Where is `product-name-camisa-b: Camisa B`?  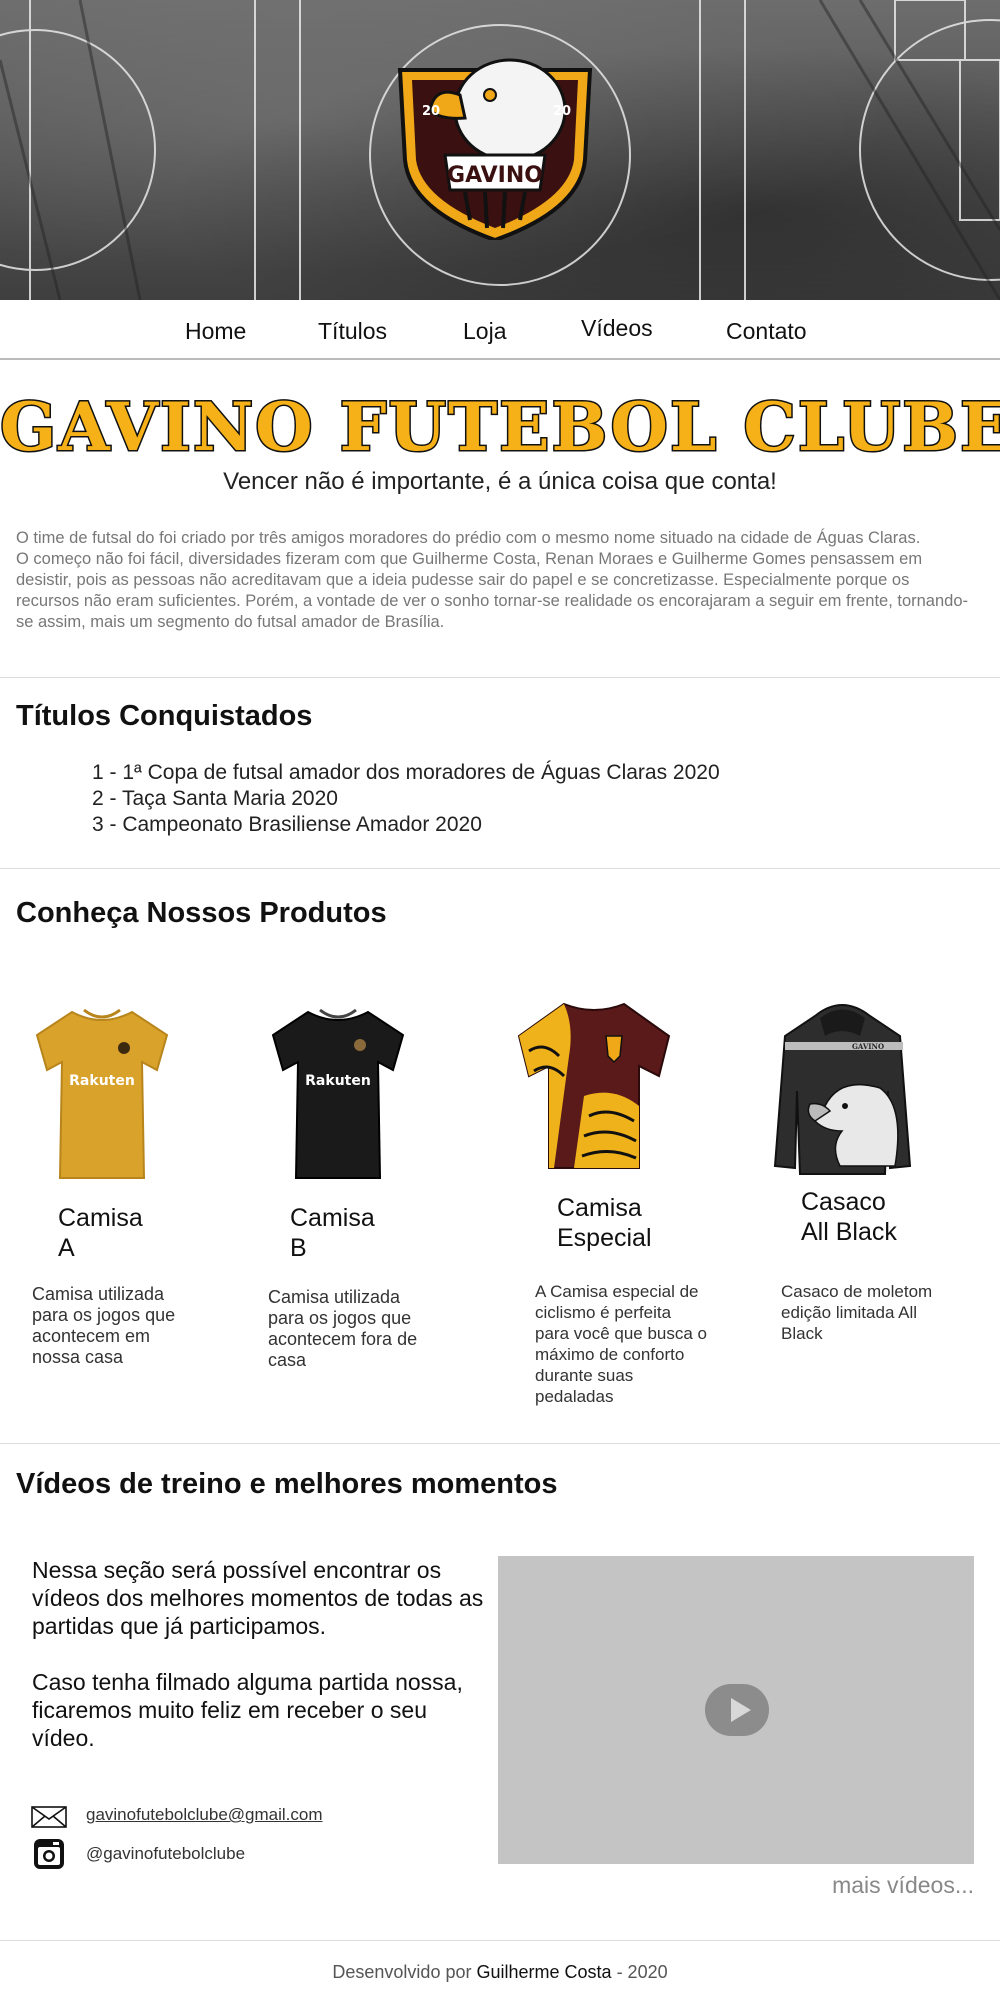
product-name-camisa-b: Camisa B is located at coordinates (332, 1233).